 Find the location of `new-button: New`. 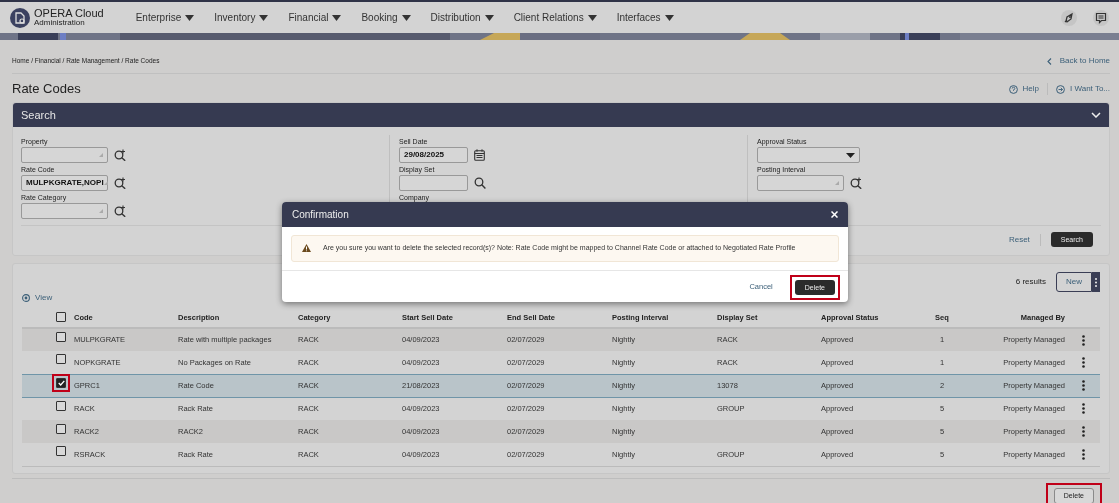

new-button: New is located at coordinates (1074, 282).